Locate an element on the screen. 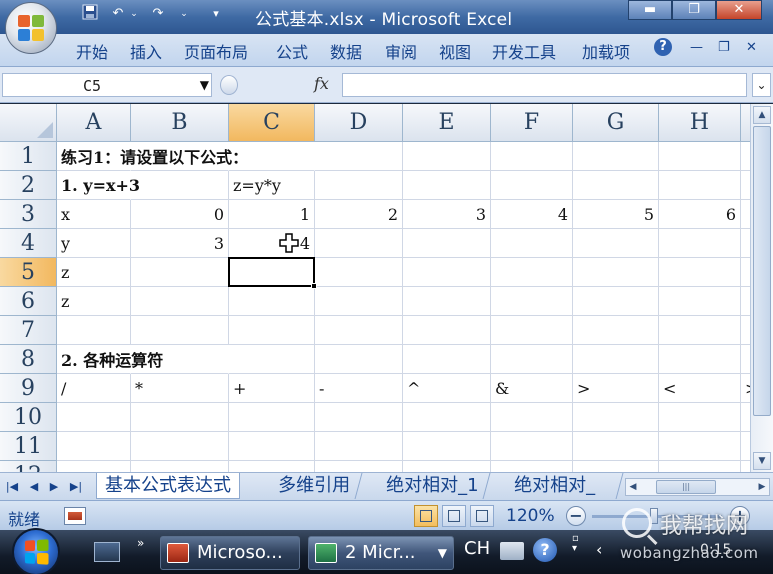 The width and height of the screenshot is (773, 574). column-header-a: A is located at coordinates (94, 123).